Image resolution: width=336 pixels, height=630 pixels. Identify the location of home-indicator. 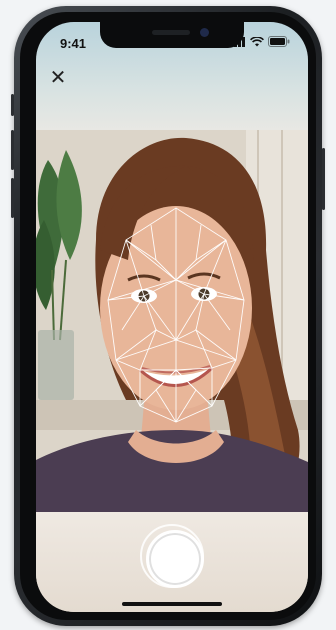
(172, 604).